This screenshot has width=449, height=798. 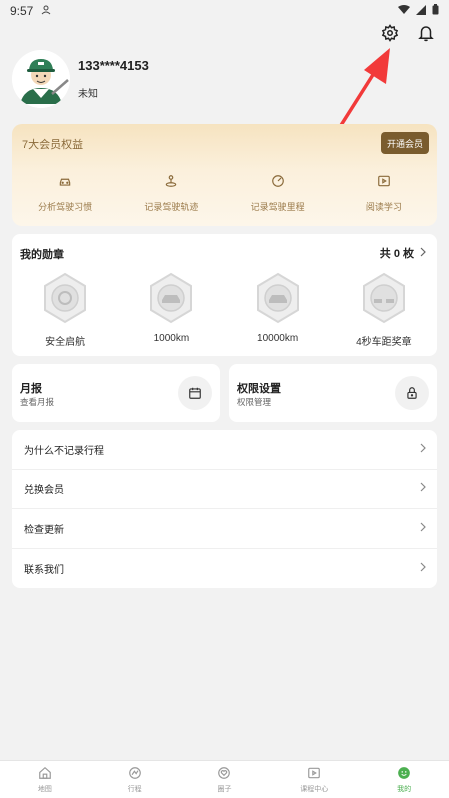 What do you see at coordinates (404, 143) in the screenshot?
I see `open-vip-button: 开通会员` at bounding box center [404, 143].